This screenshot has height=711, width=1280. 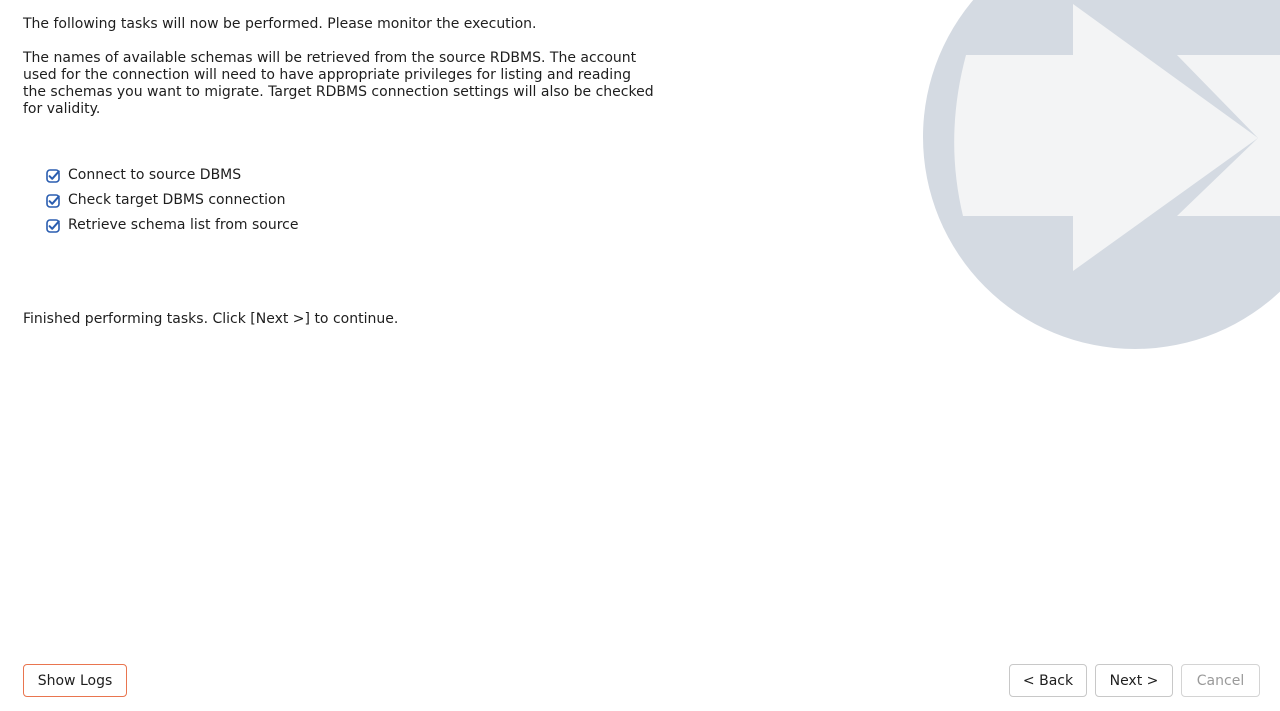 What do you see at coordinates (177, 200) in the screenshot?
I see `task-label: Check target DBMS connection` at bounding box center [177, 200].